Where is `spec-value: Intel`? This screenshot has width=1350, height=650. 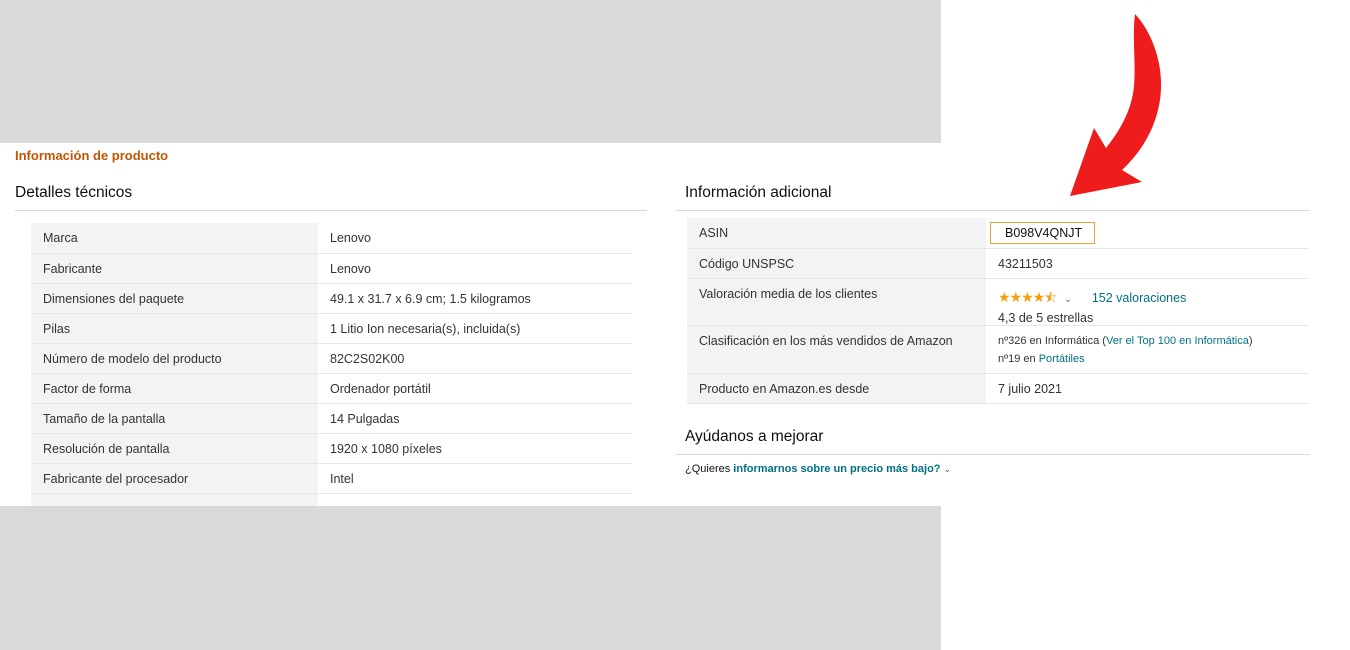 spec-value: Intel is located at coordinates (475, 478).